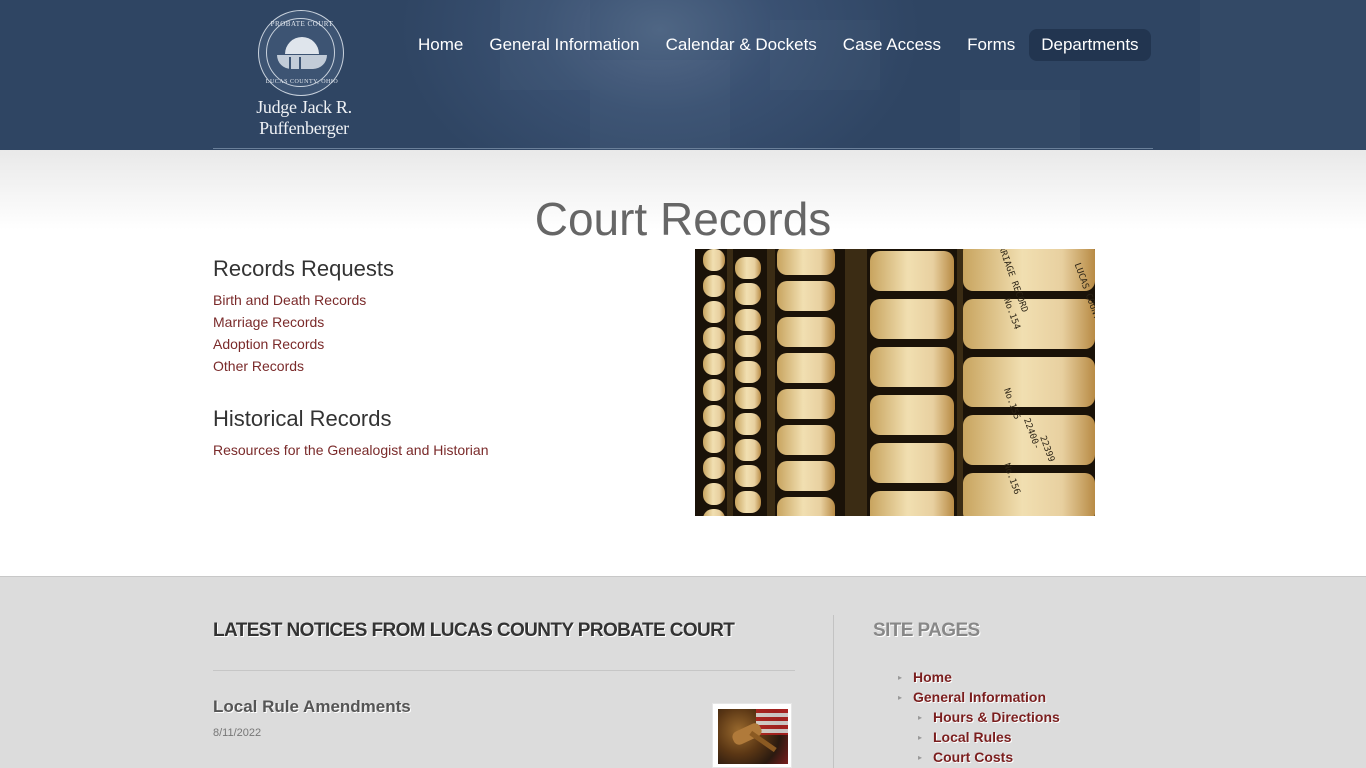  Describe the element at coordinates (741, 45) in the screenshot. I see `nav-calendar-dockets: Calendar & Dockets` at that location.